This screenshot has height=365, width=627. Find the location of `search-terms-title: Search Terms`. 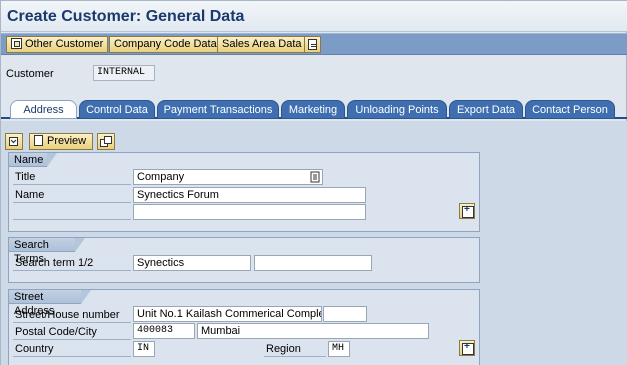

search-terms-title: Search Terms is located at coordinates (47, 251).